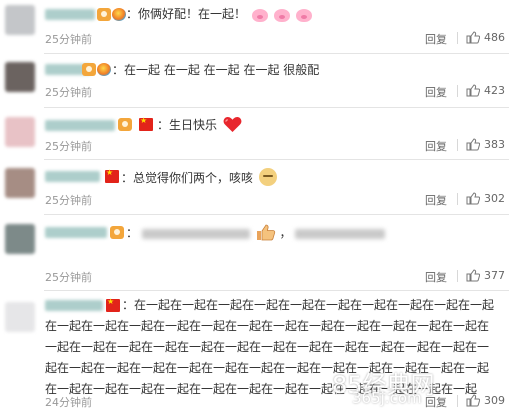  What do you see at coordinates (68, 402) in the screenshot?
I see `timestamp: 24分钟前` at bounding box center [68, 402].